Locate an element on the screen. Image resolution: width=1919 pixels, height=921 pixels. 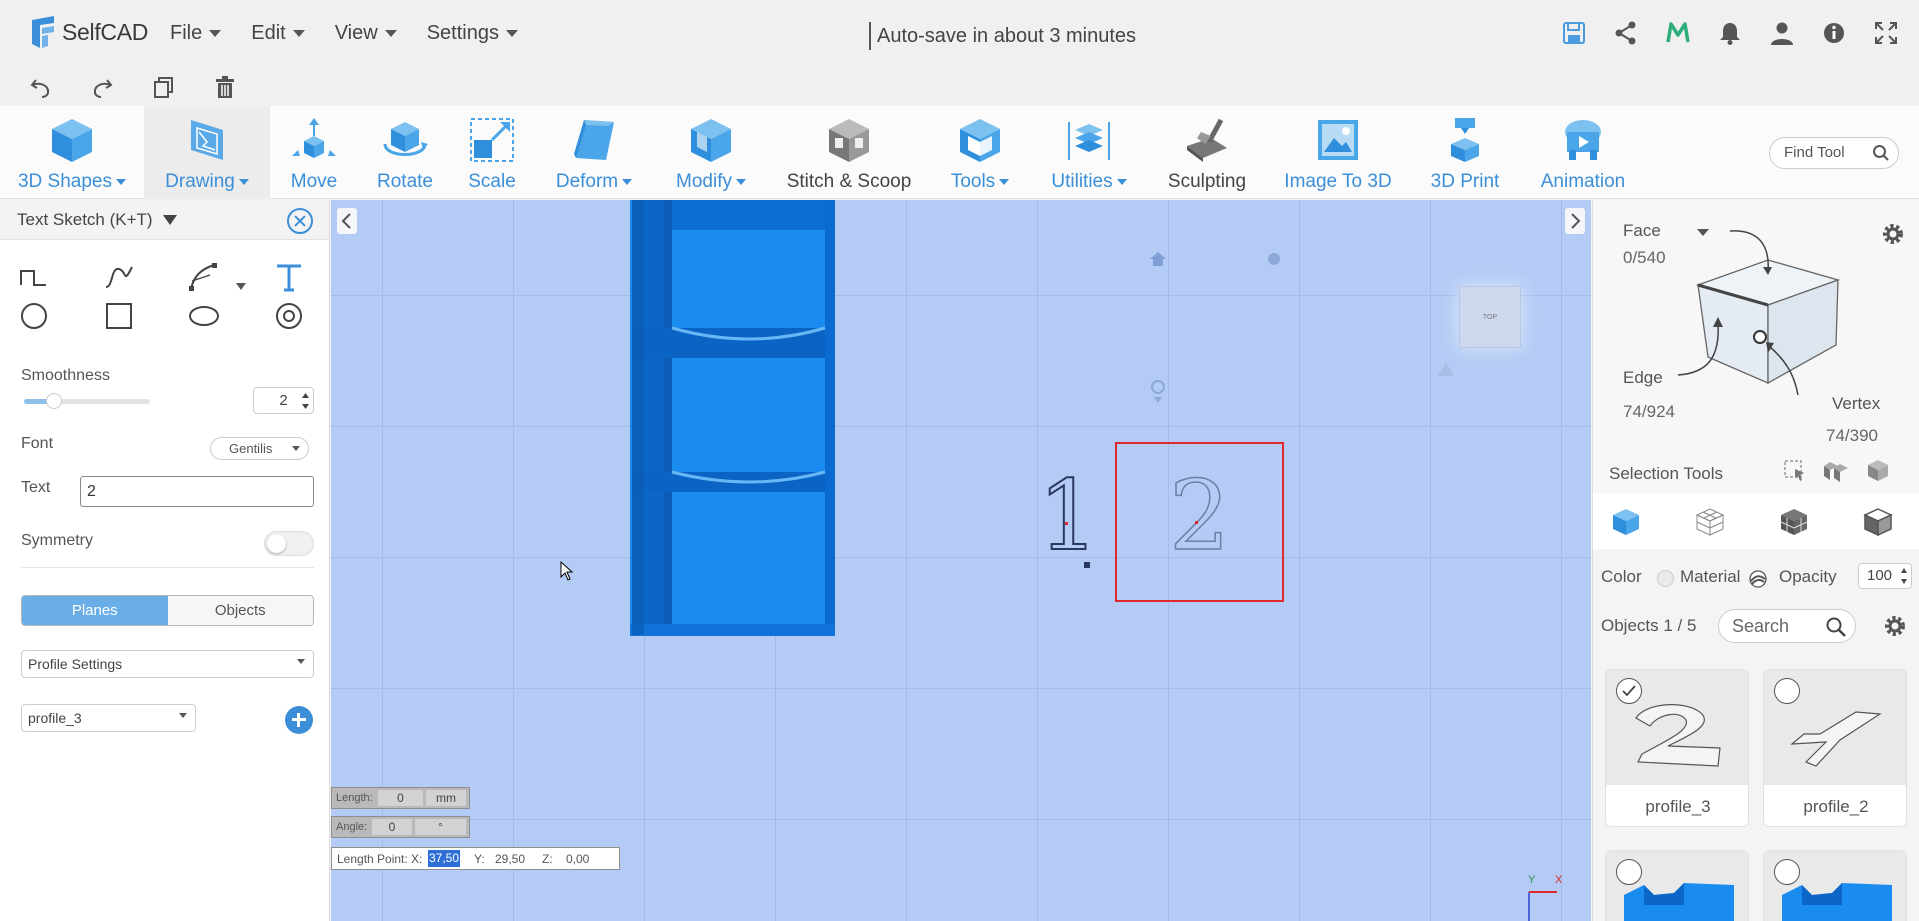
box-select-icon is located at coordinates (1794, 470).